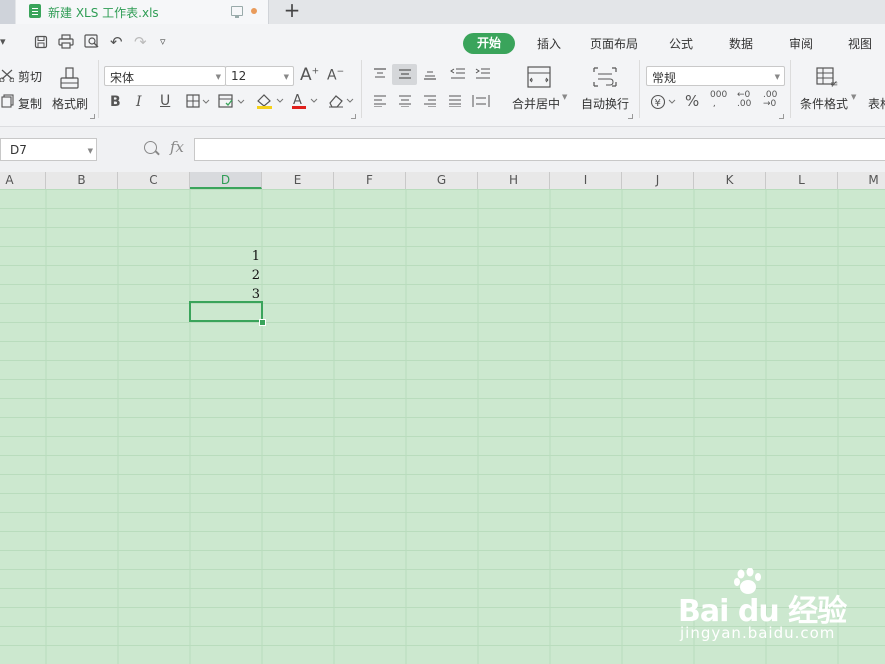 The height and width of the screenshot is (664, 885). Describe the element at coordinates (165, 101) in the screenshot. I see `underline-icon: U` at that location.